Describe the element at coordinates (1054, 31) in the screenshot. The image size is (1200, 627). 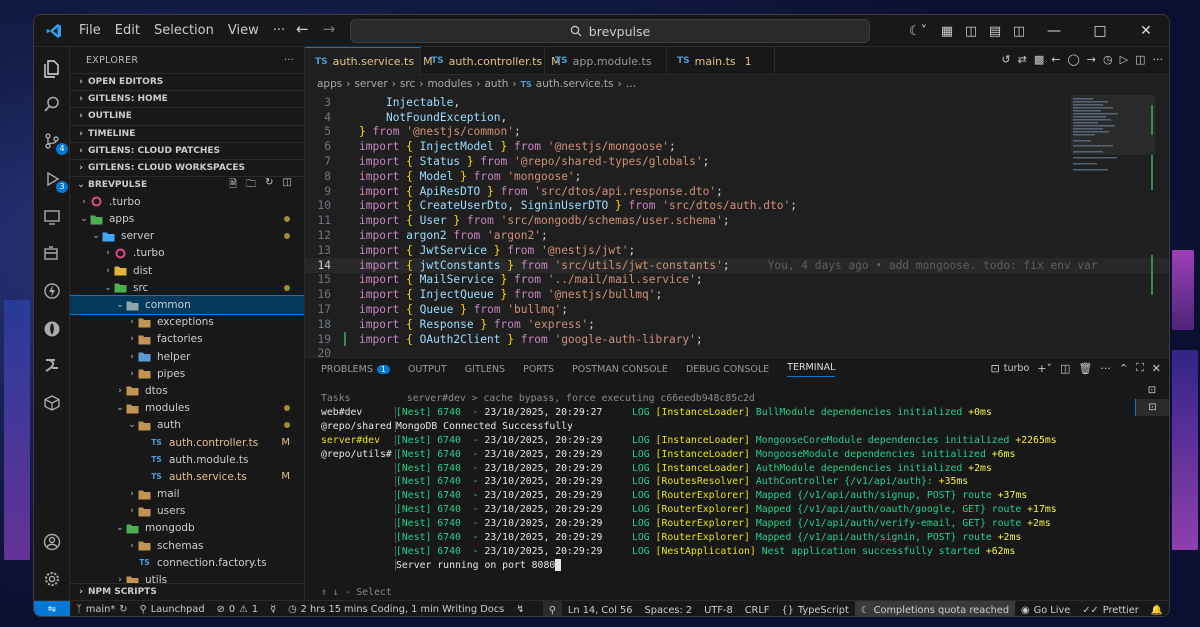
I see `minimize-icon: —` at that location.